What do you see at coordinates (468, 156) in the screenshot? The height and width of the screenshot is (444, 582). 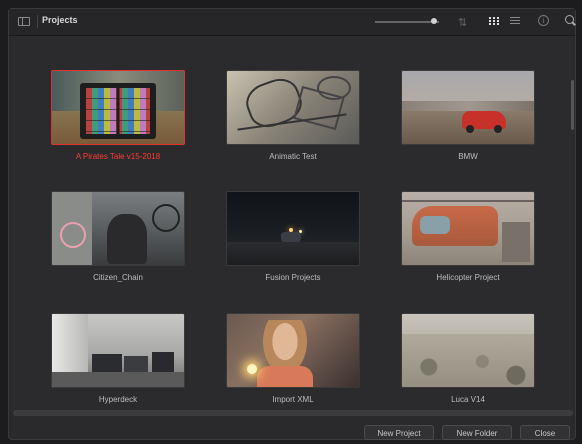 I see `project-name: BMW` at bounding box center [468, 156].